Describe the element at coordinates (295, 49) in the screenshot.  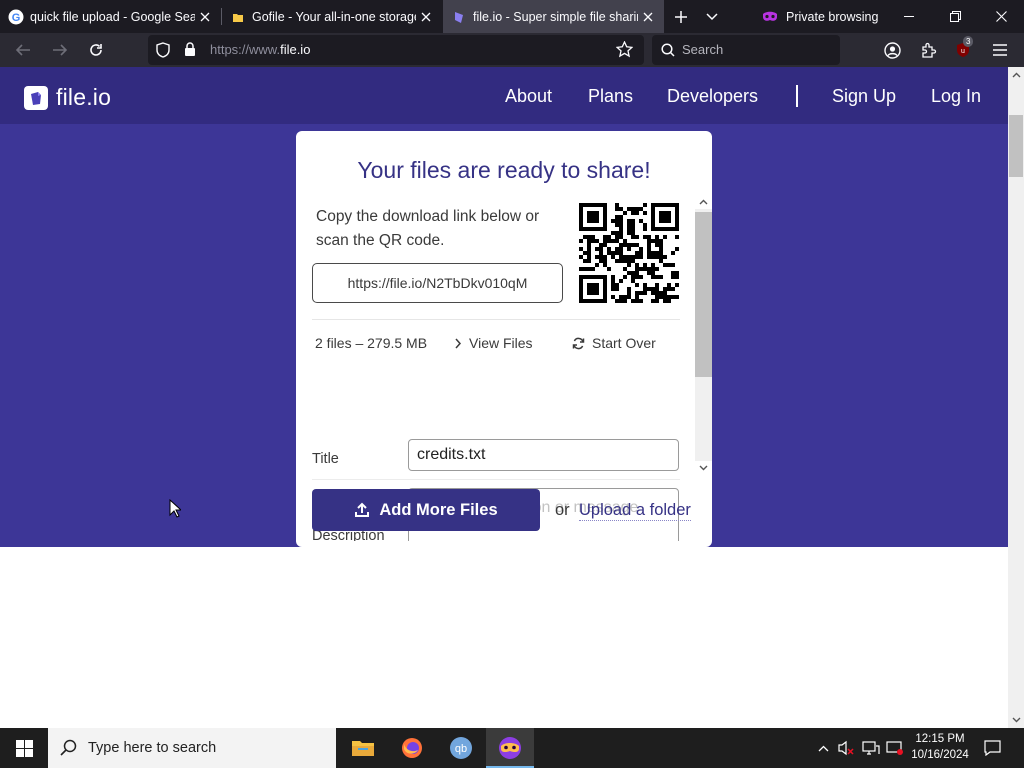
I see `url-domain: file.io` at that location.